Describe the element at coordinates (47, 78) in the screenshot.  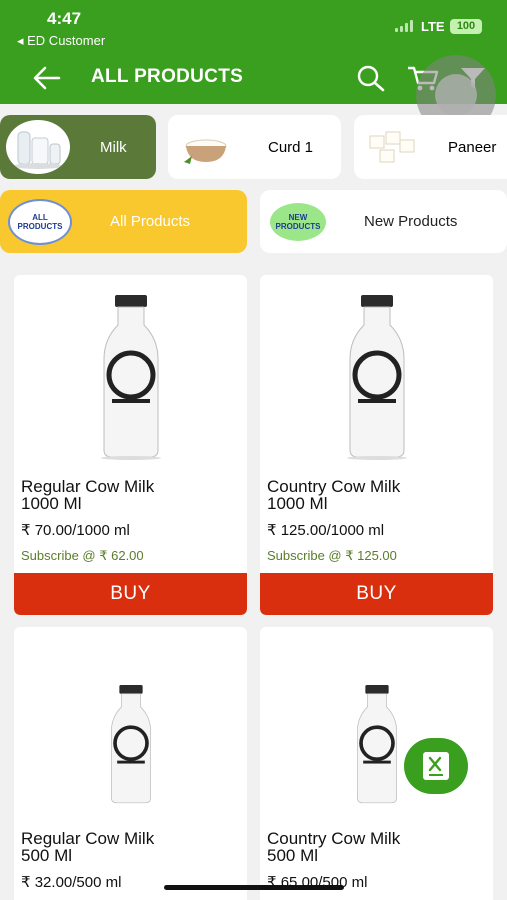
I see `back-arrow-icon` at that location.